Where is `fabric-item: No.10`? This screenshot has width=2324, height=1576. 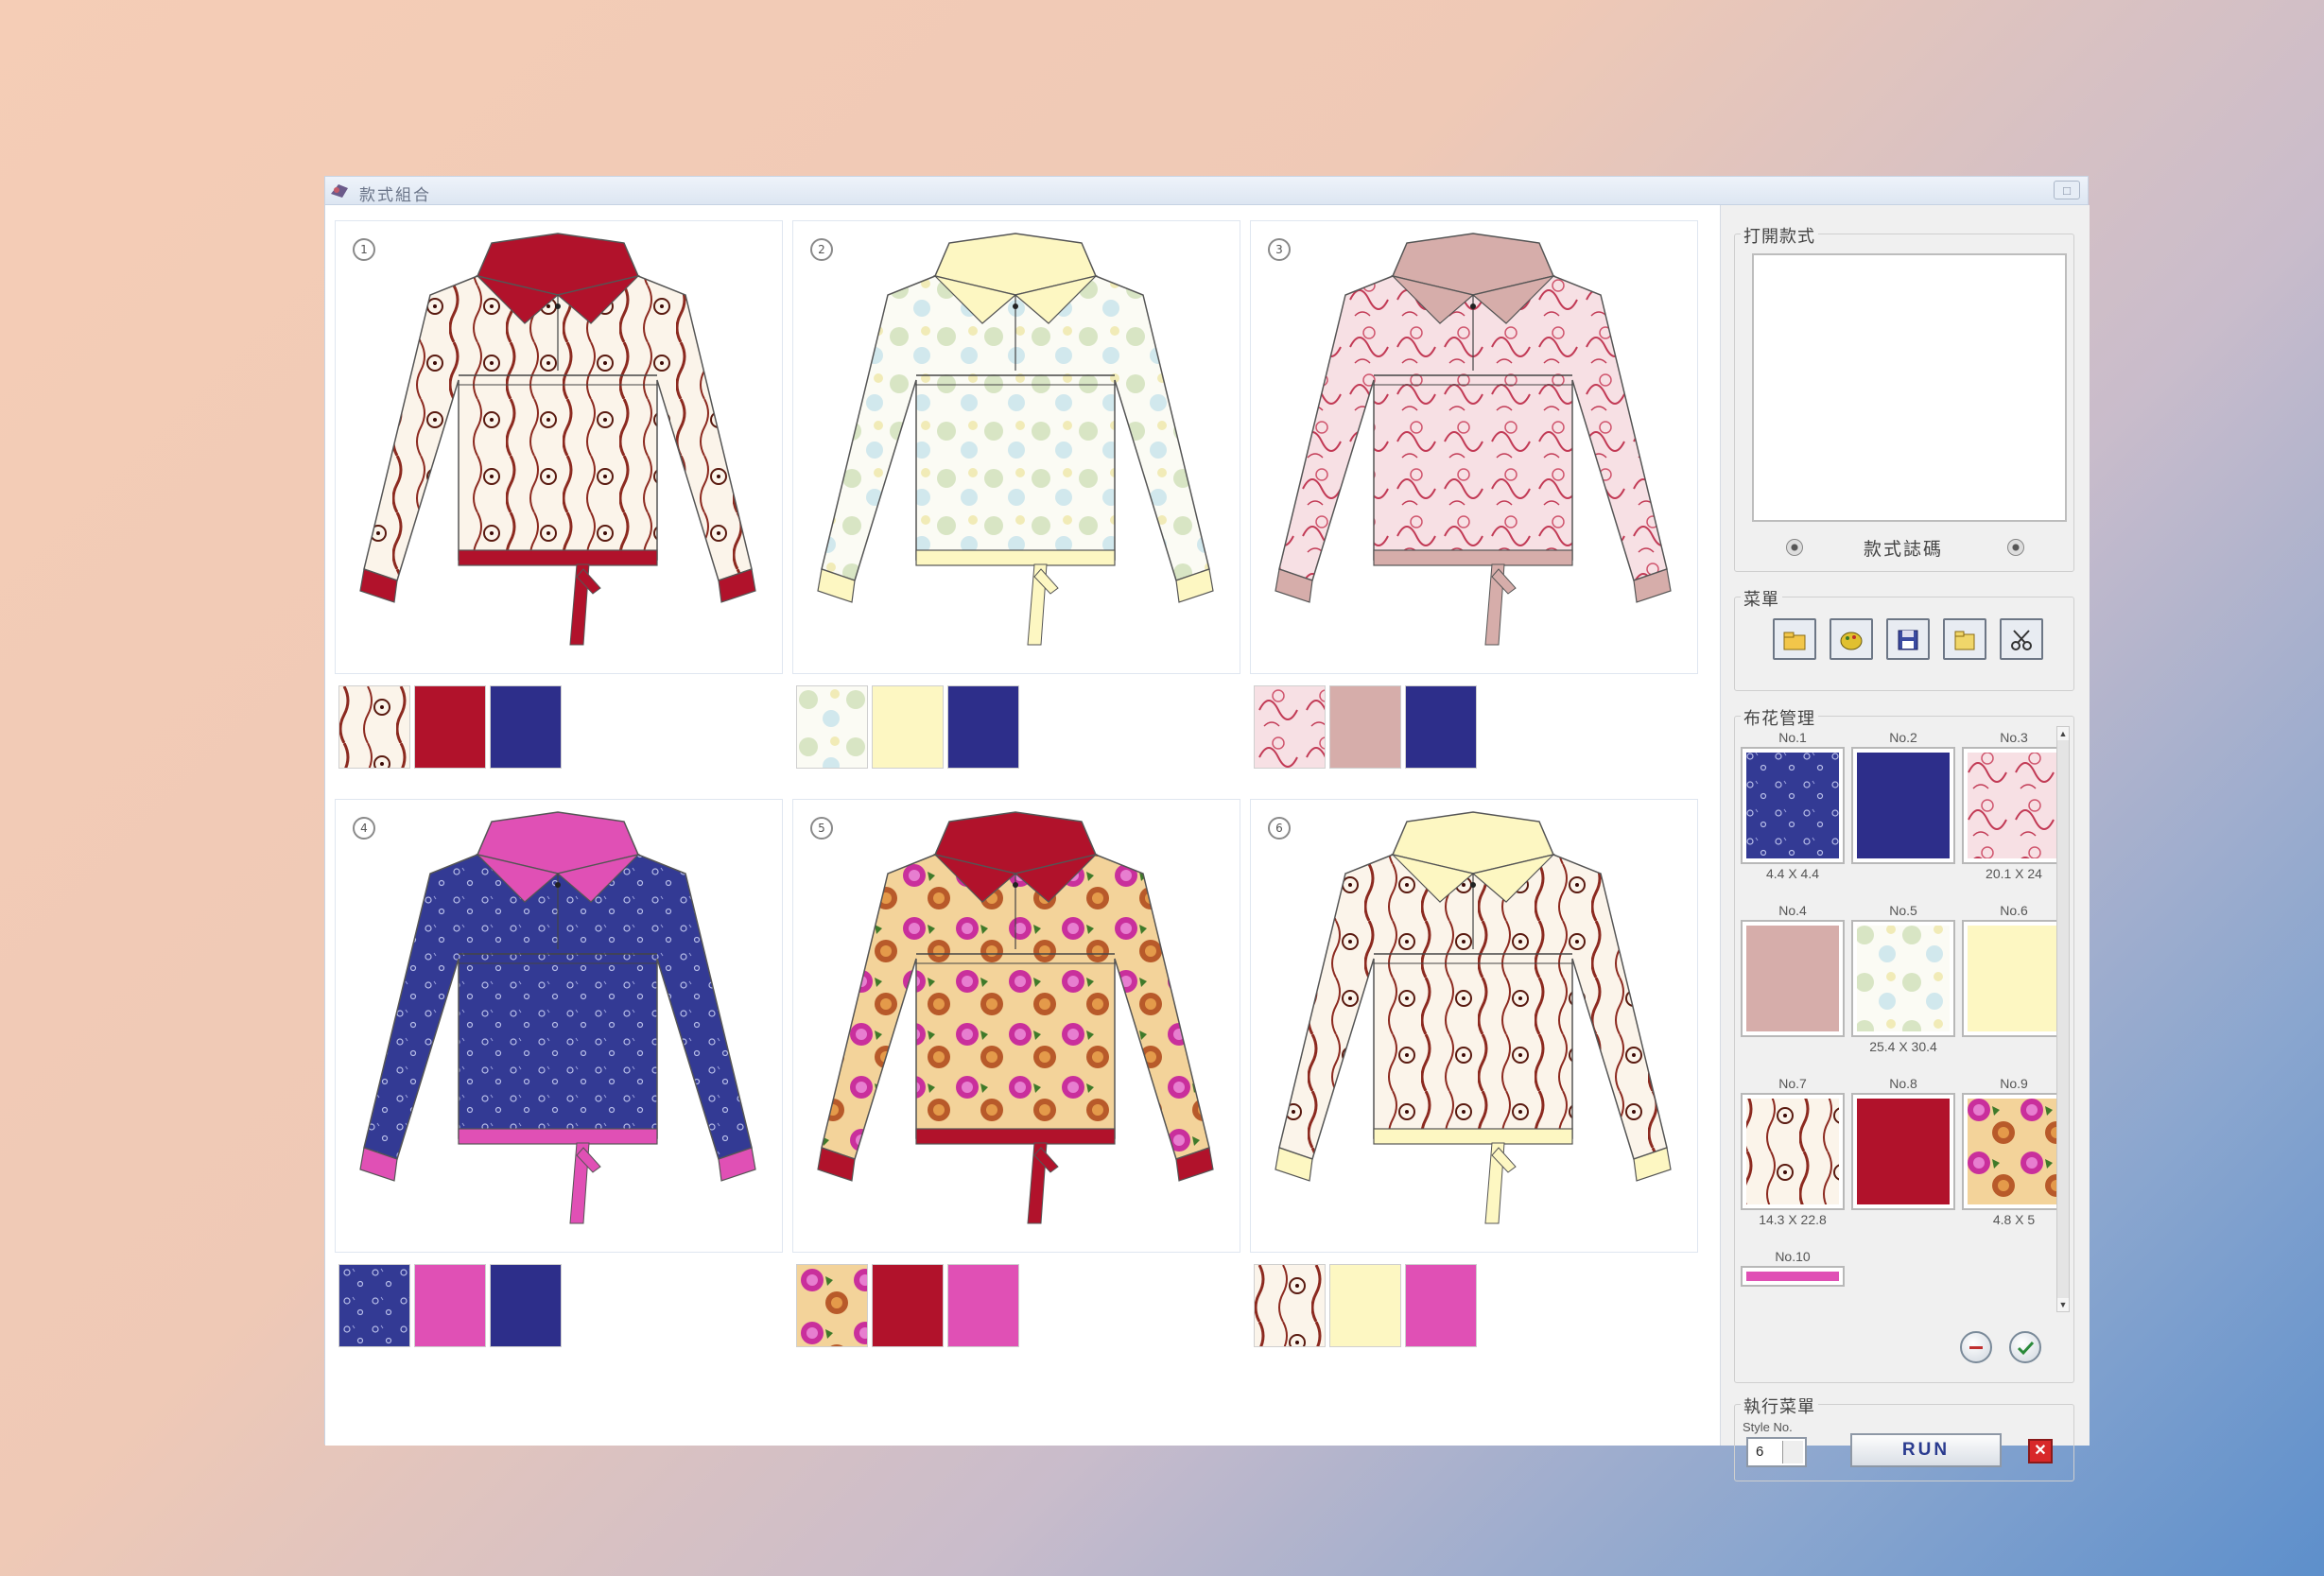
fabric-item: No.10 is located at coordinates (1793, 1277).